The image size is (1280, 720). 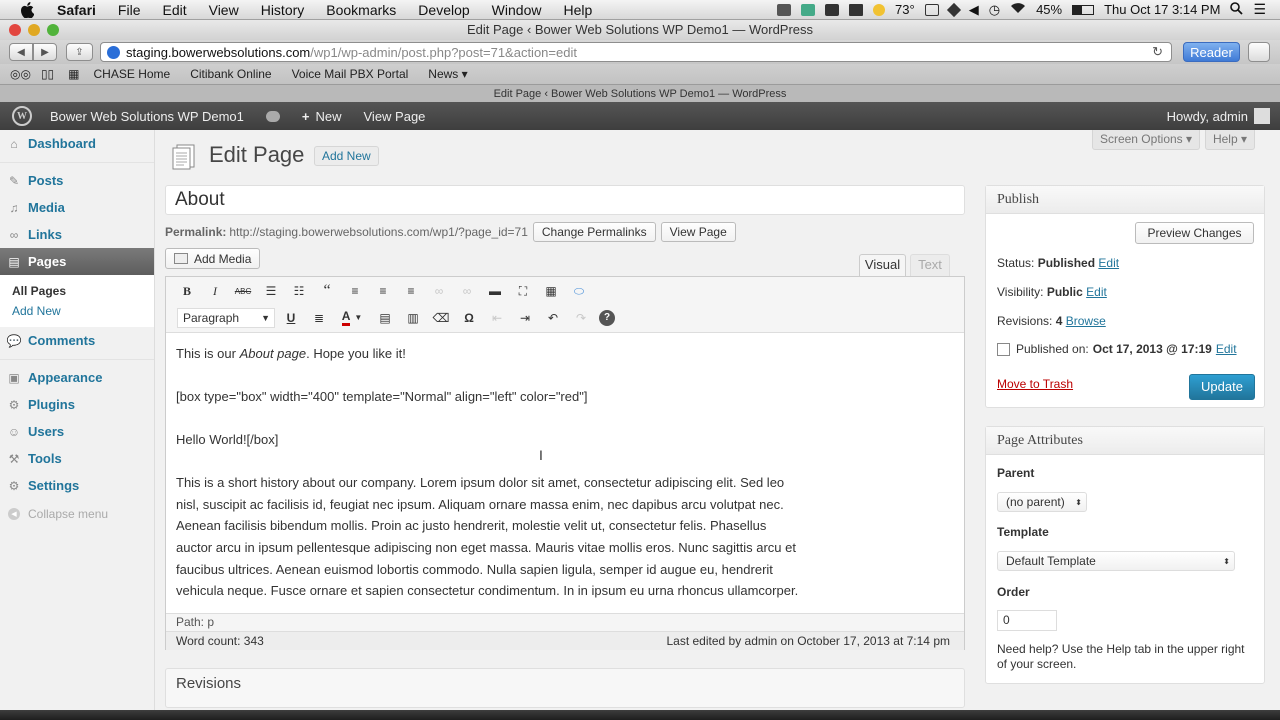 What do you see at coordinates (1116, 561) in the screenshot?
I see `template-select: Default Template ⬍` at bounding box center [1116, 561].